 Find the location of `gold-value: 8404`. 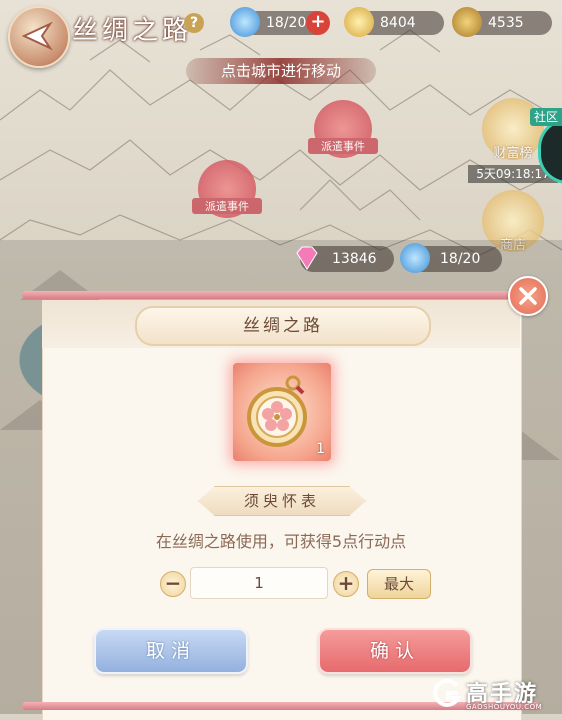

gold-value: 8404 is located at coordinates (398, 23).